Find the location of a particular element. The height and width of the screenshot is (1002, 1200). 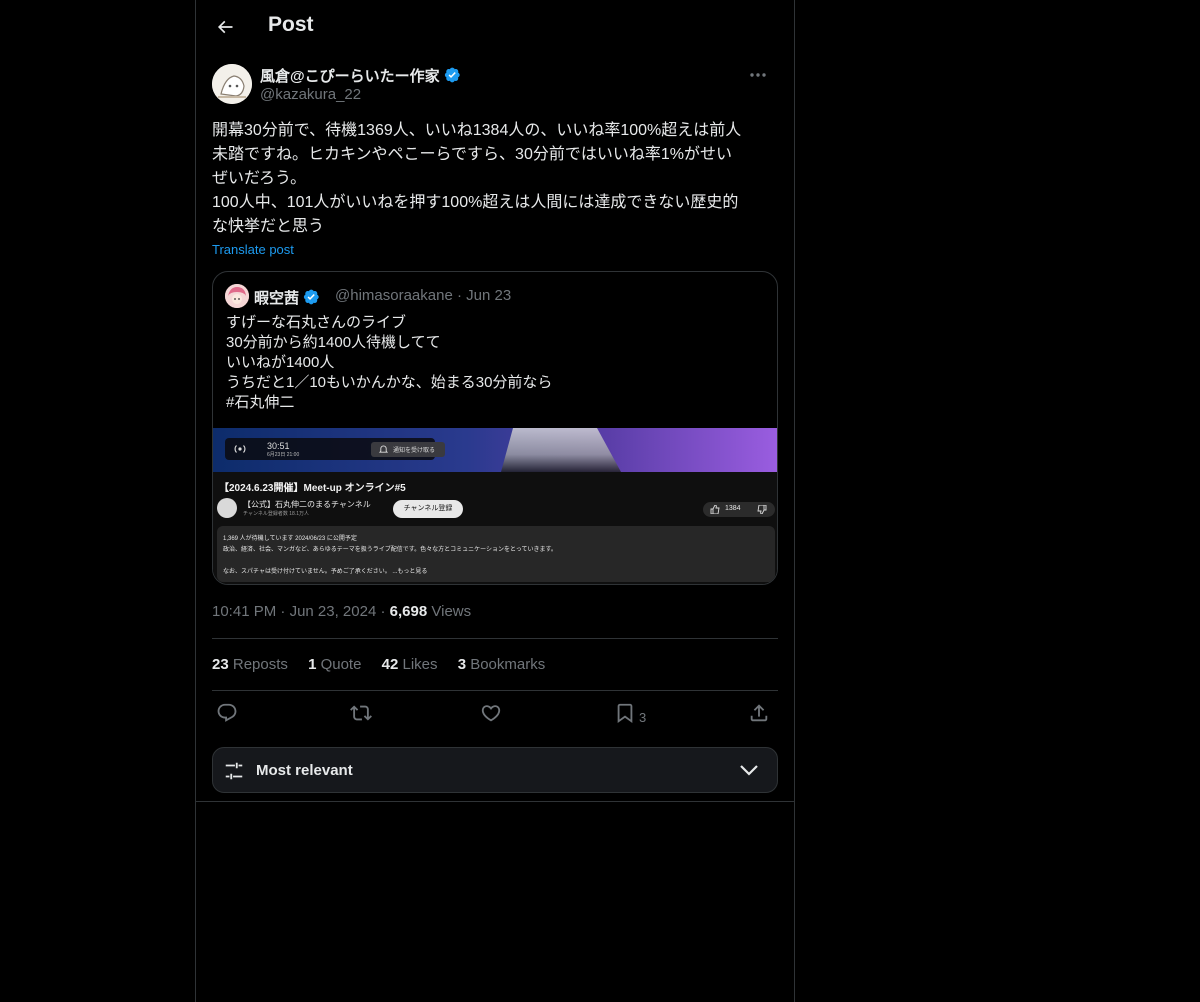

quote-header: 暇空茜 @himasoraakane · Jun 23 is located at coordinates (495, 296).